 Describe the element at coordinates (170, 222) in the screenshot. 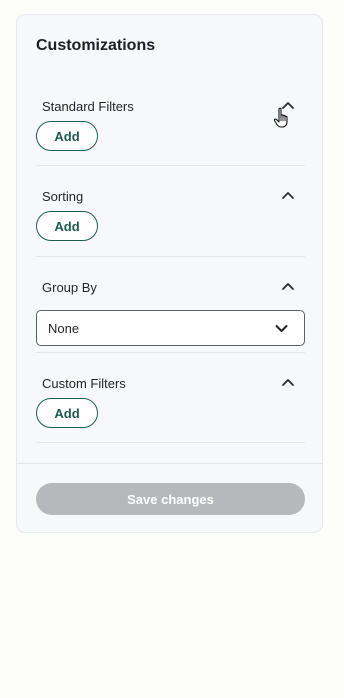

I see `section-sorting: Sorting Add` at that location.